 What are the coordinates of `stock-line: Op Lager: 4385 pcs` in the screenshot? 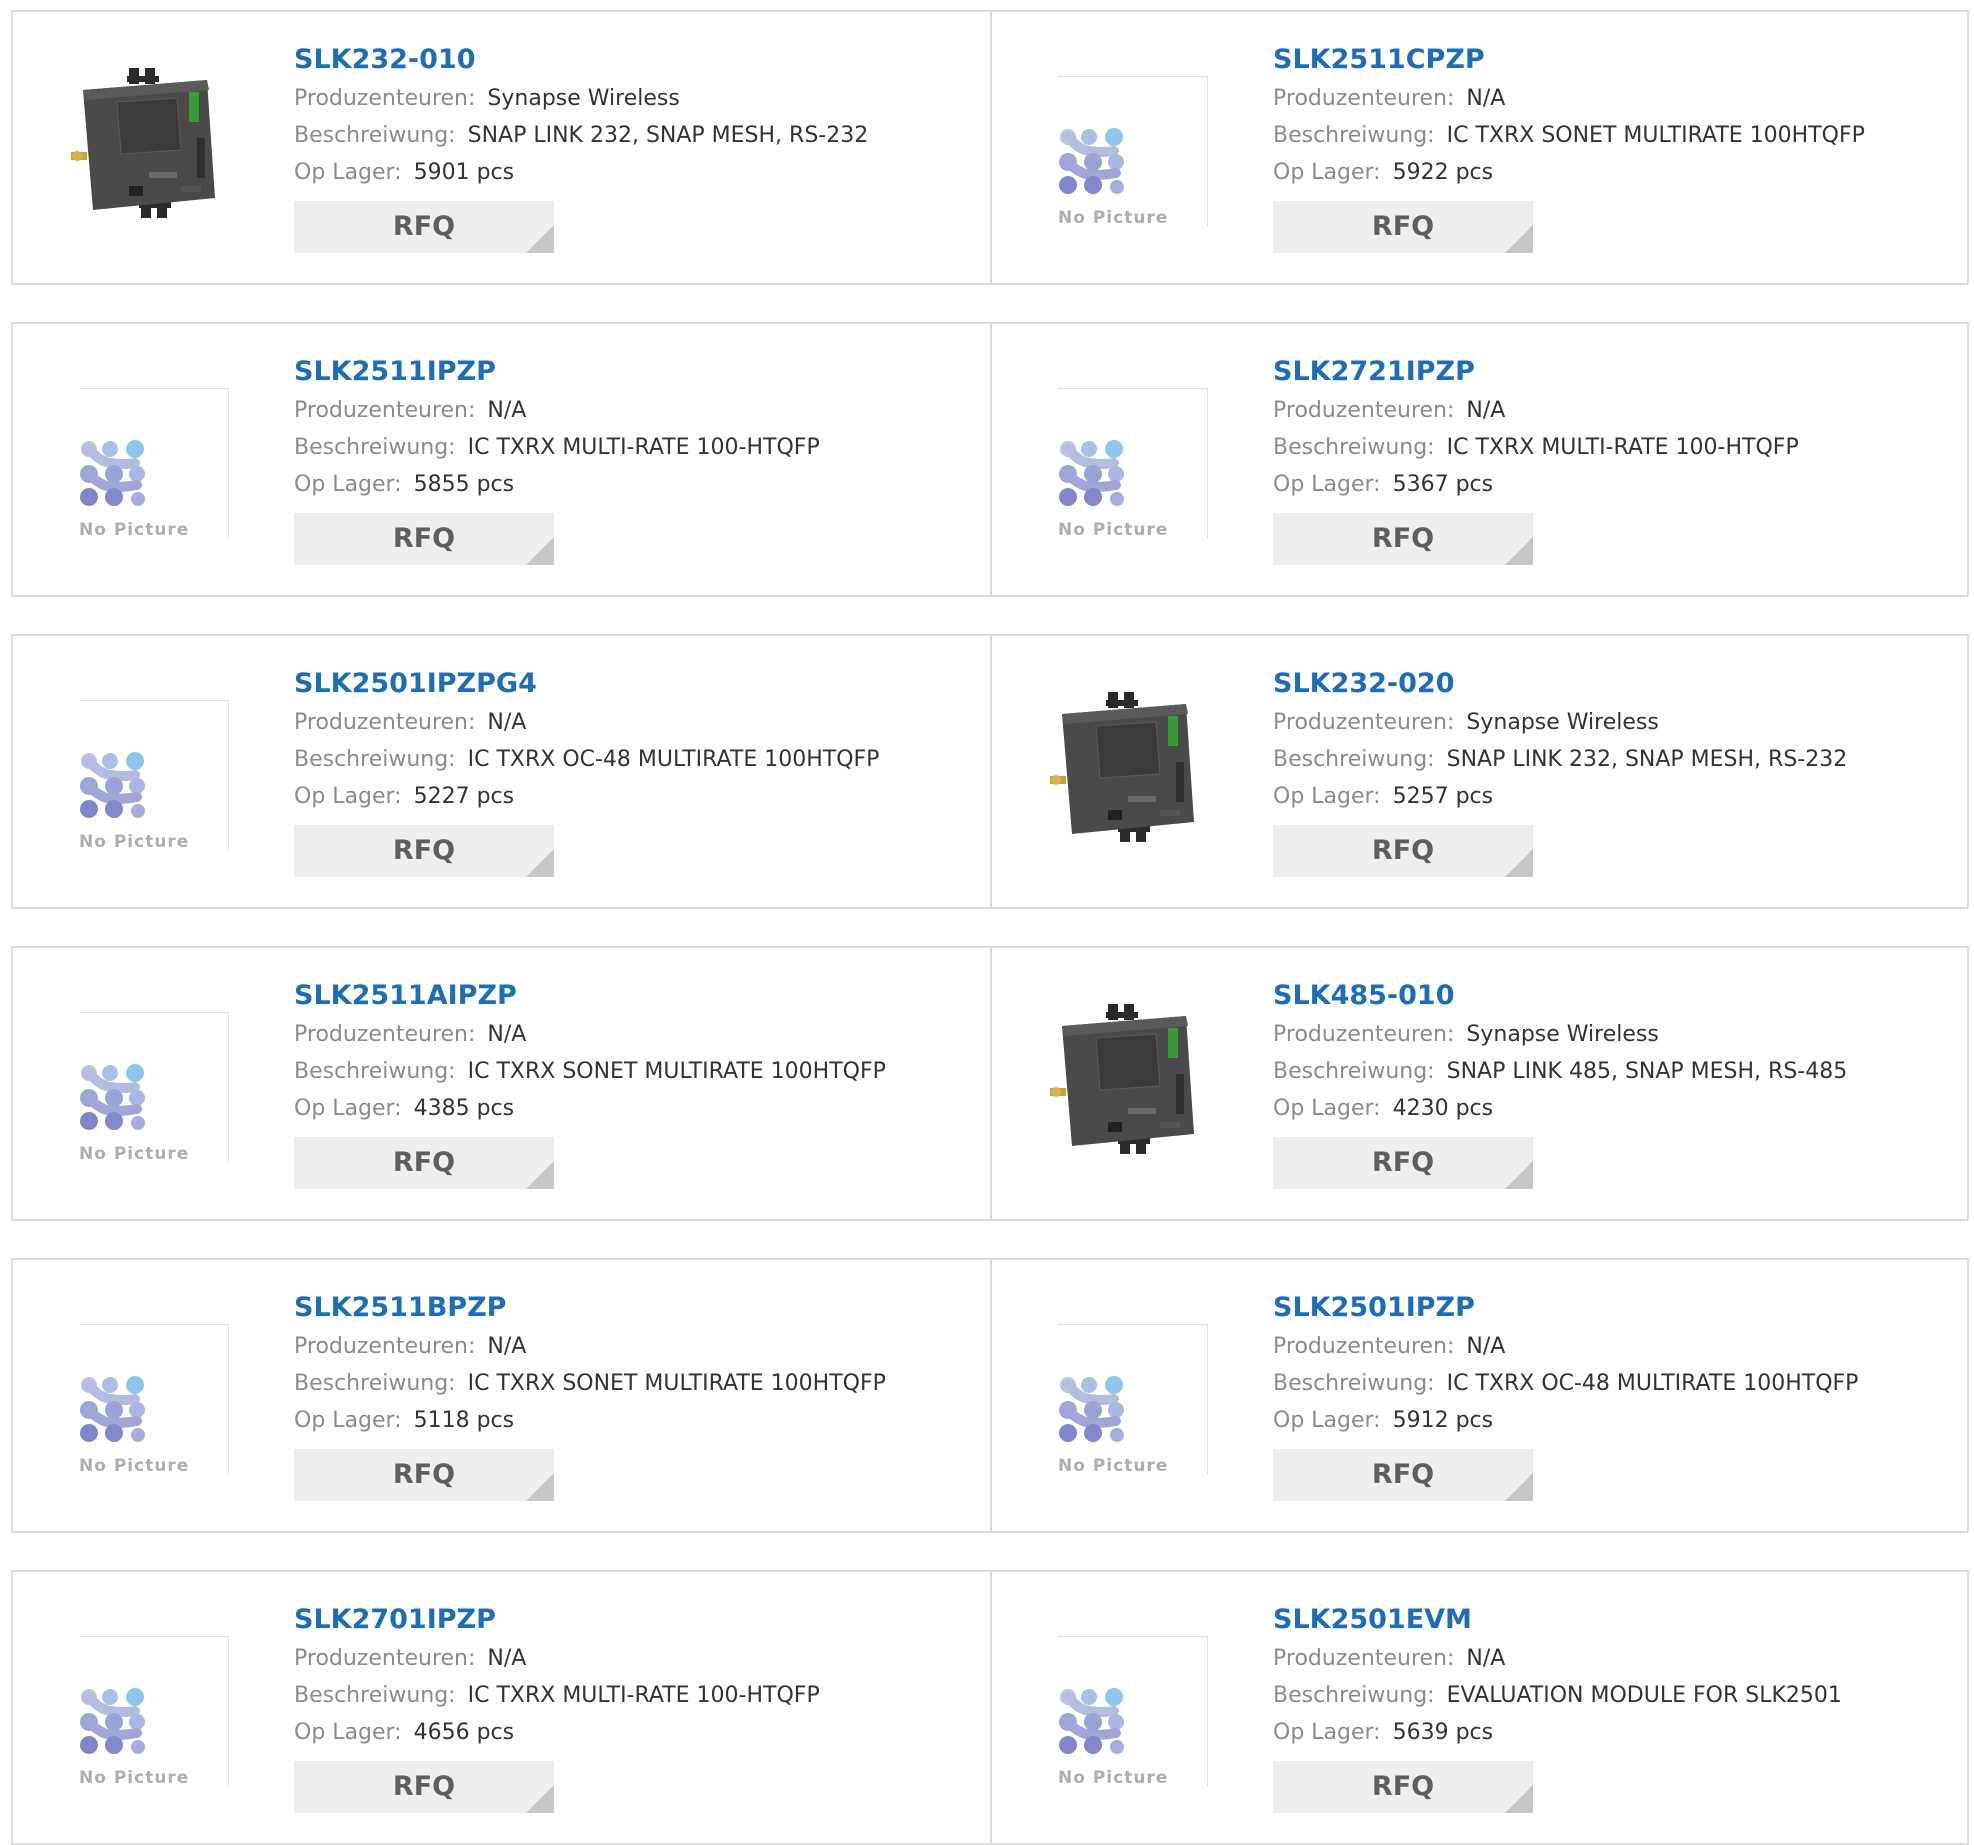 It's located at (637, 1108).